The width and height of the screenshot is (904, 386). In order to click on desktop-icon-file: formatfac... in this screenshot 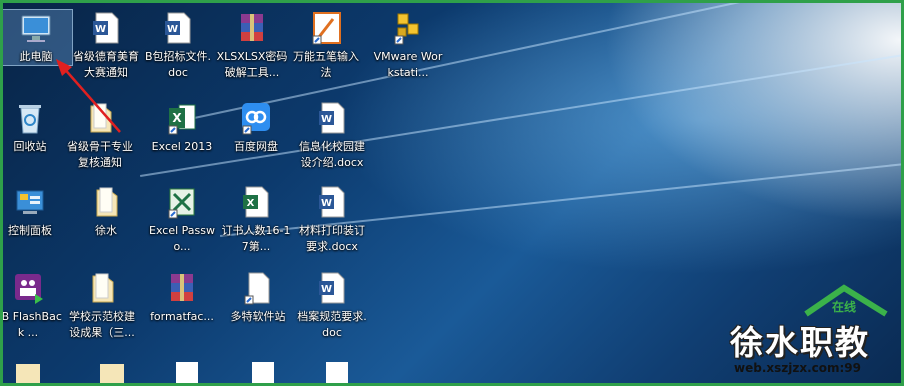, I will do `click(182, 297)`.